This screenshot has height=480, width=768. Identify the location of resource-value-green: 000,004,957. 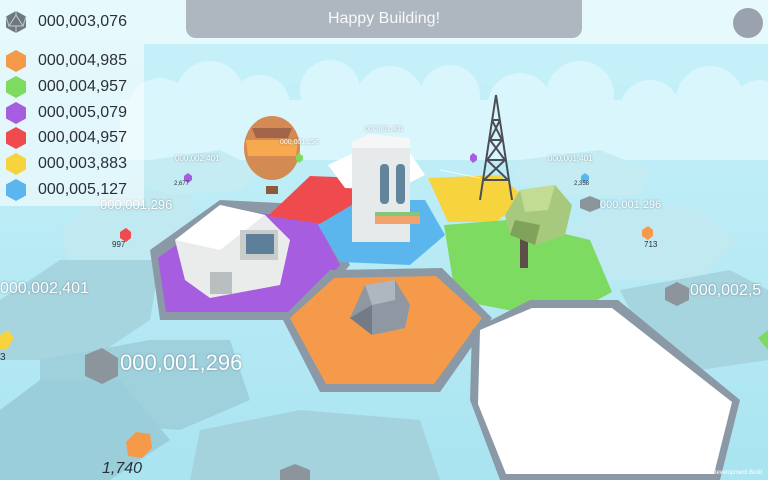
(82, 86).